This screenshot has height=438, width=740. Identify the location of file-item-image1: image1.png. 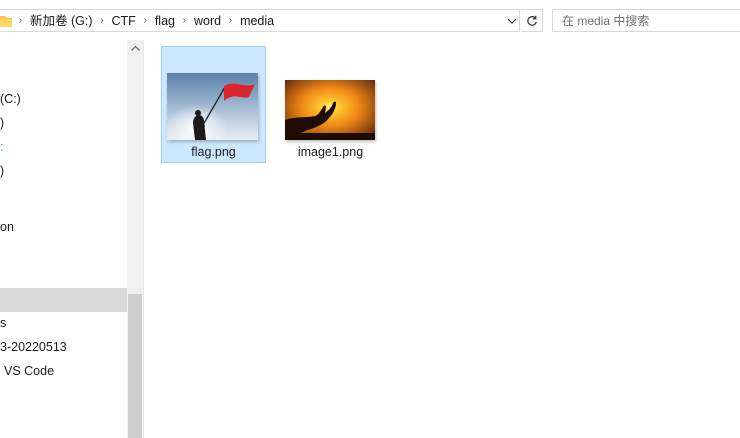
(330, 104).